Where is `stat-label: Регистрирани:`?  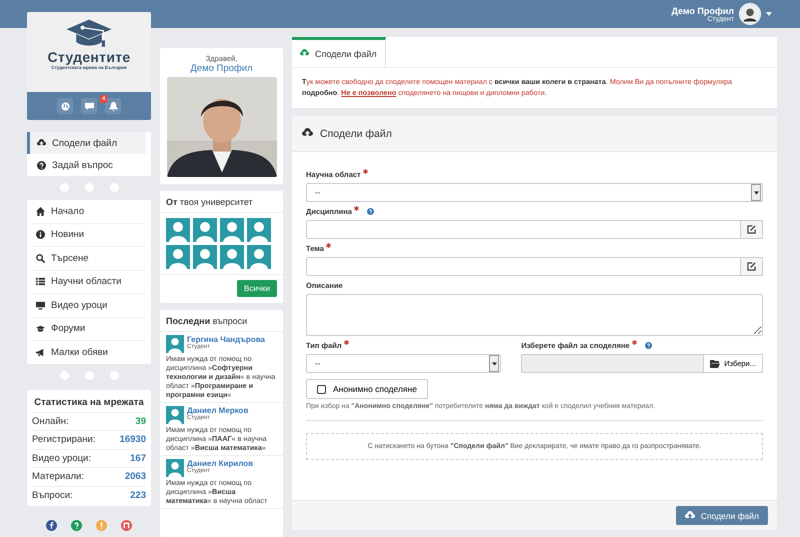
stat-label: Регистрирани: is located at coordinates (64, 440).